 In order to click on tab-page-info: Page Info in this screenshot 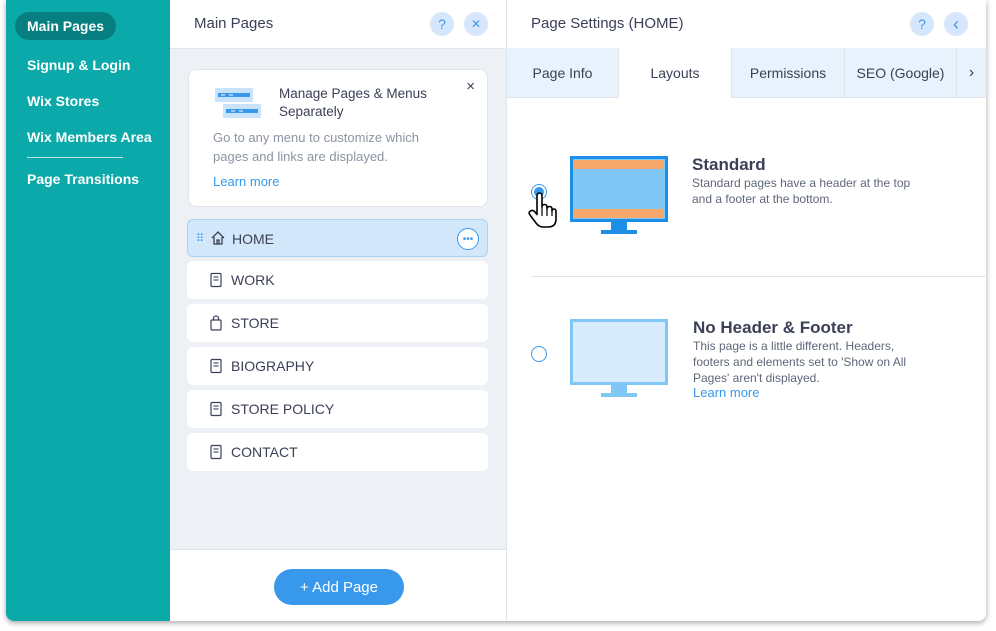, I will do `click(563, 72)`.